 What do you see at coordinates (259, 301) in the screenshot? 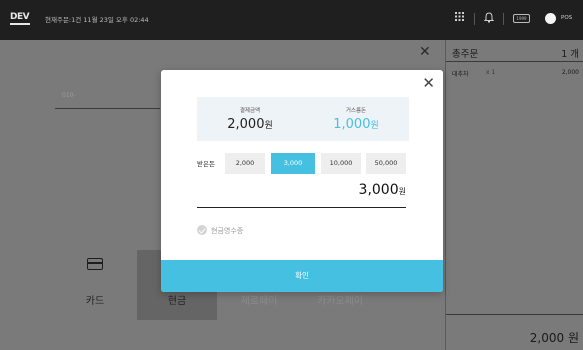
I see `payment-method-label: 제로페이` at bounding box center [259, 301].